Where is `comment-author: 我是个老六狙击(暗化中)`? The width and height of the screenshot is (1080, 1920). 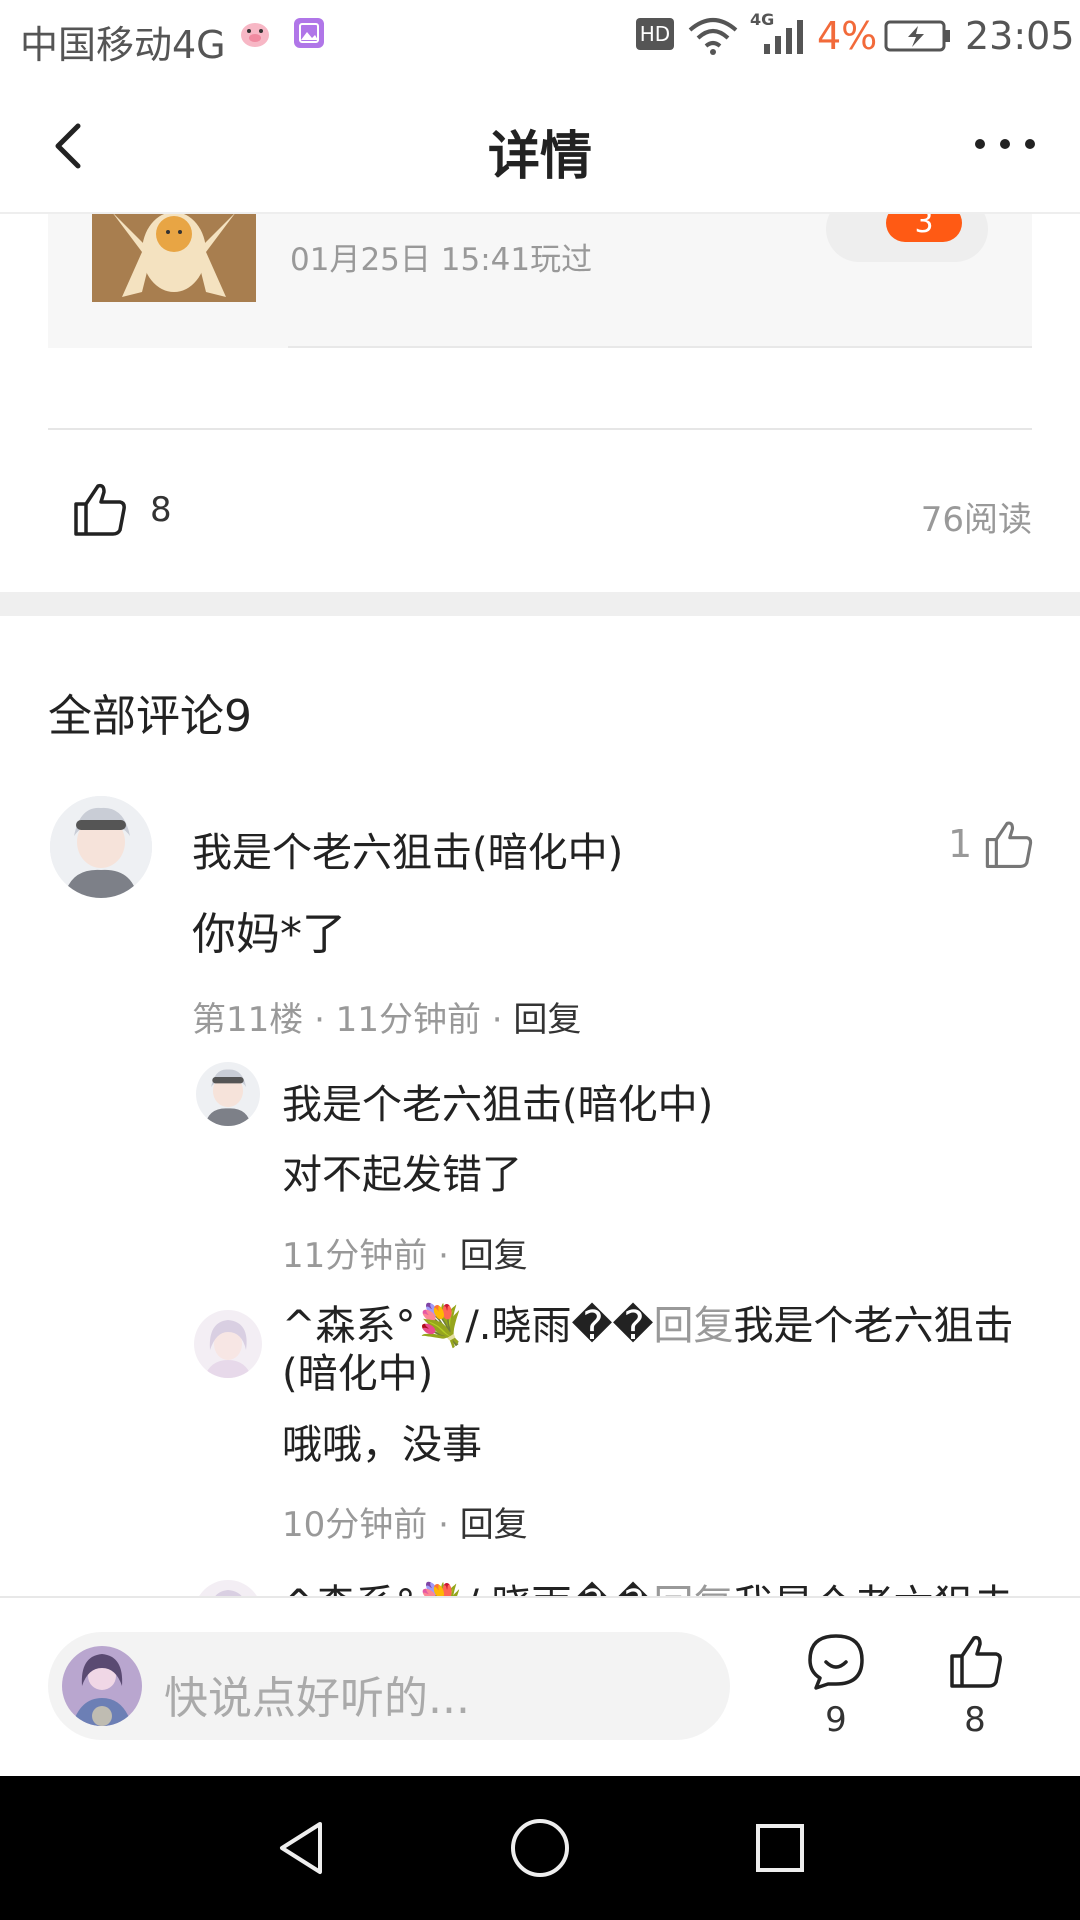
comment-author: 我是个老六狙击(暗化中) is located at coordinates (407, 849).